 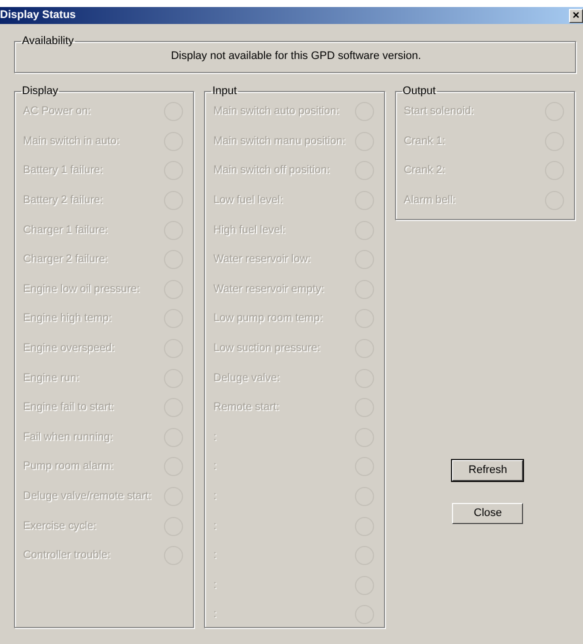 What do you see at coordinates (224, 91) in the screenshot?
I see `group-title: Input` at bounding box center [224, 91].